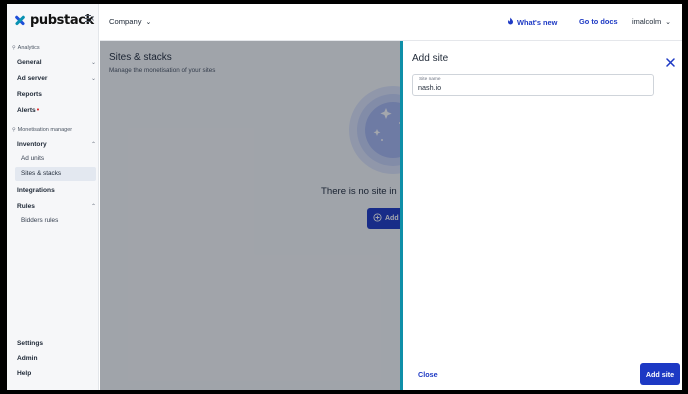 Image resolution: width=688 pixels, height=394 pixels. Describe the element at coordinates (54, 20) in the screenshot. I see `logo: pubstack` at that location.